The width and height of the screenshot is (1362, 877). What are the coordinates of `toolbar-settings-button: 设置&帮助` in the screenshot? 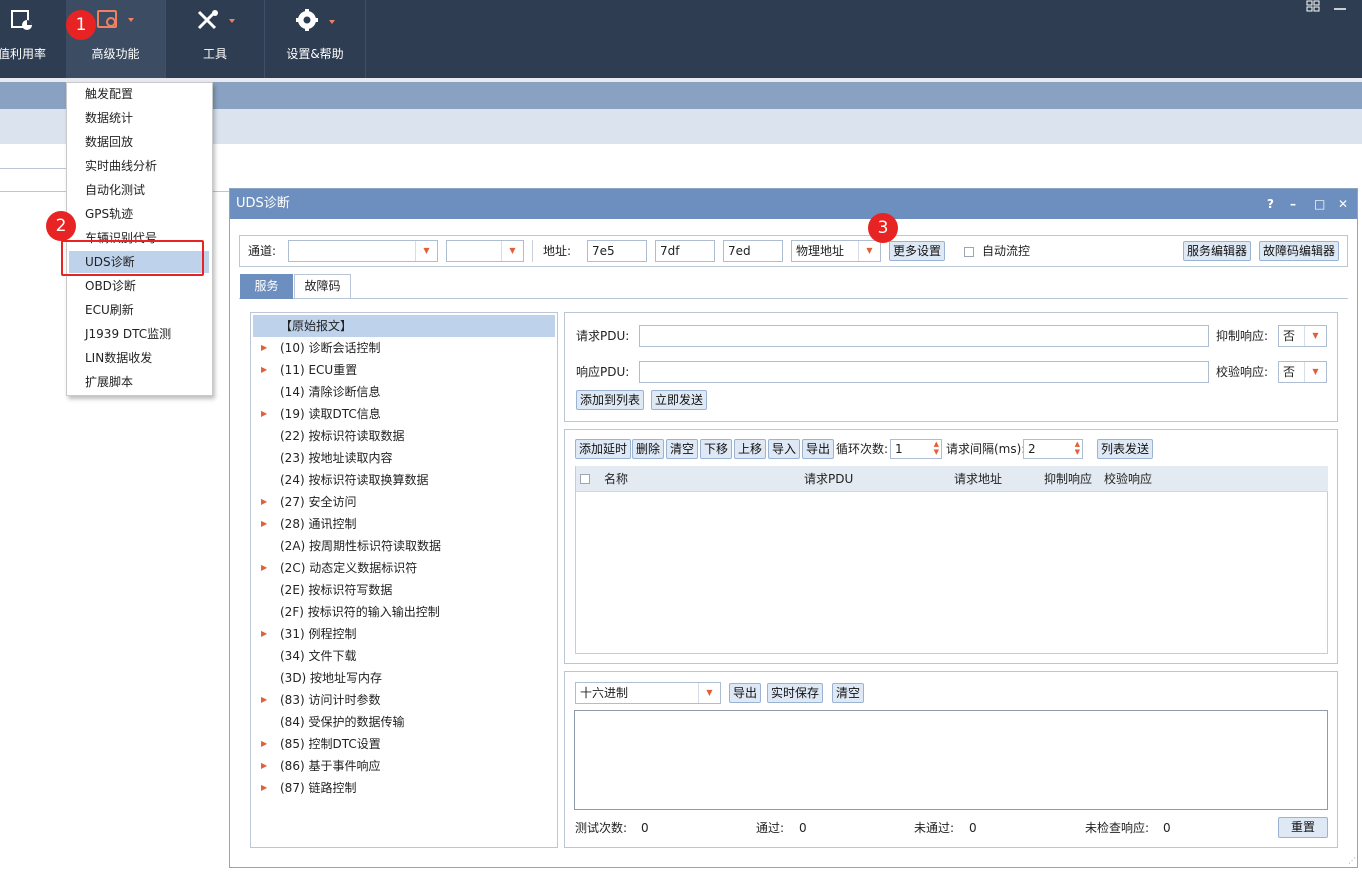 It's located at (315, 39).